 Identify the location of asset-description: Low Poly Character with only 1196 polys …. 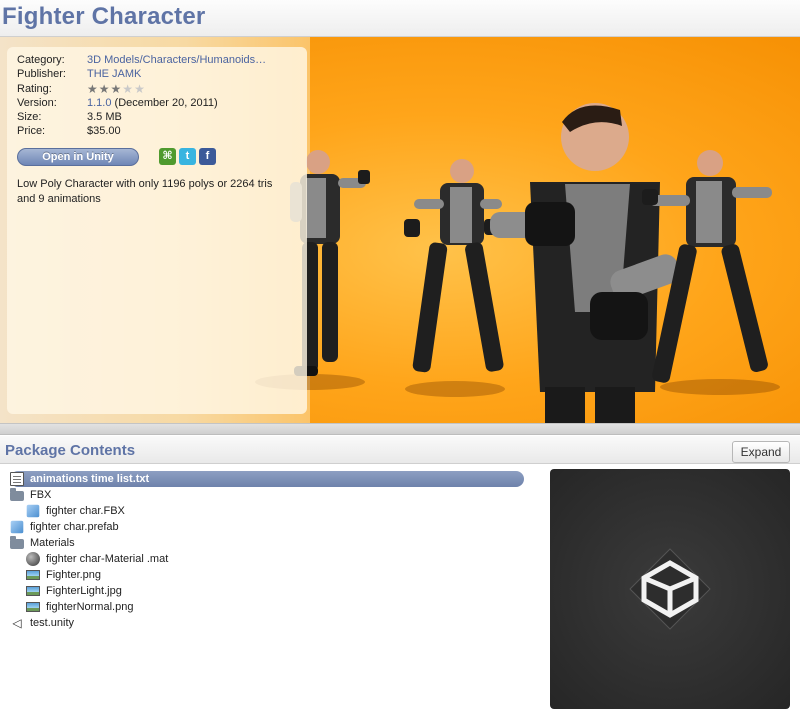
(145, 191).